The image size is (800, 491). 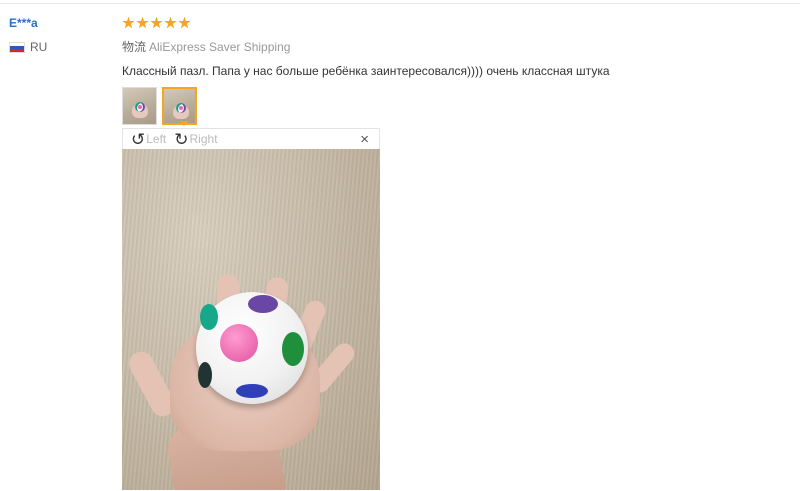 What do you see at coordinates (59, 23) in the screenshot?
I see `reviewer-name: E***a` at bounding box center [59, 23].